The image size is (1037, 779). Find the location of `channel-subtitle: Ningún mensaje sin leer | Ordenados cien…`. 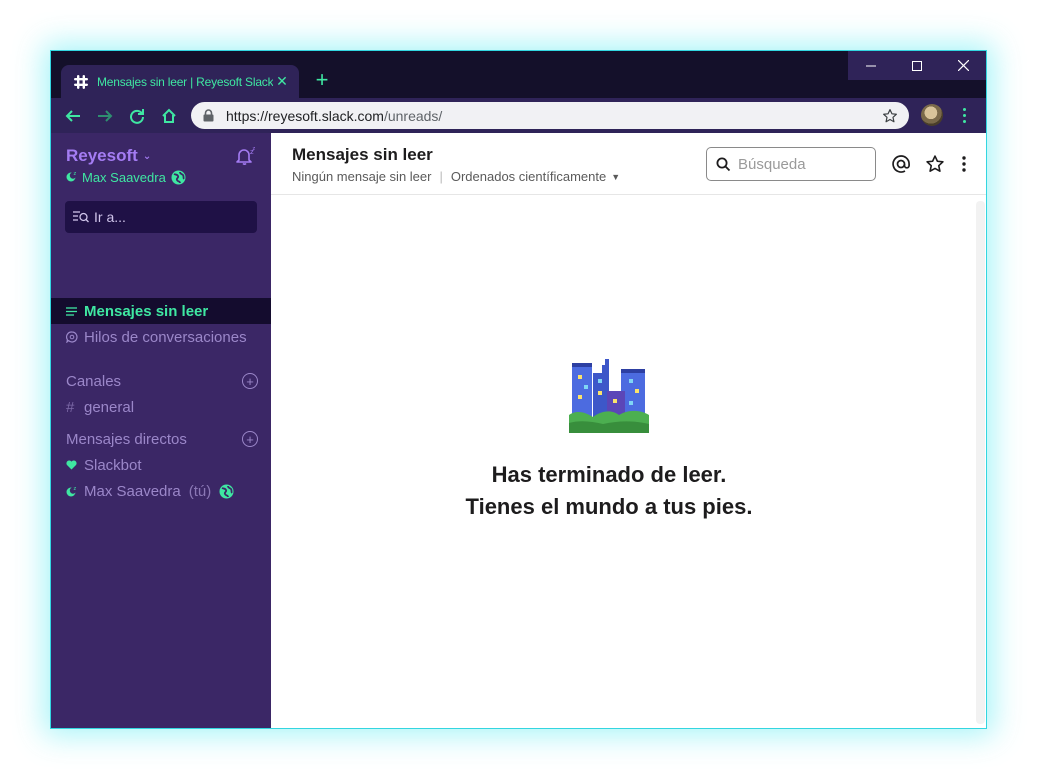

channel-subtitle: Ningún mensaje sin leer | Ordenados cien… is located at coordinates (456, 176).